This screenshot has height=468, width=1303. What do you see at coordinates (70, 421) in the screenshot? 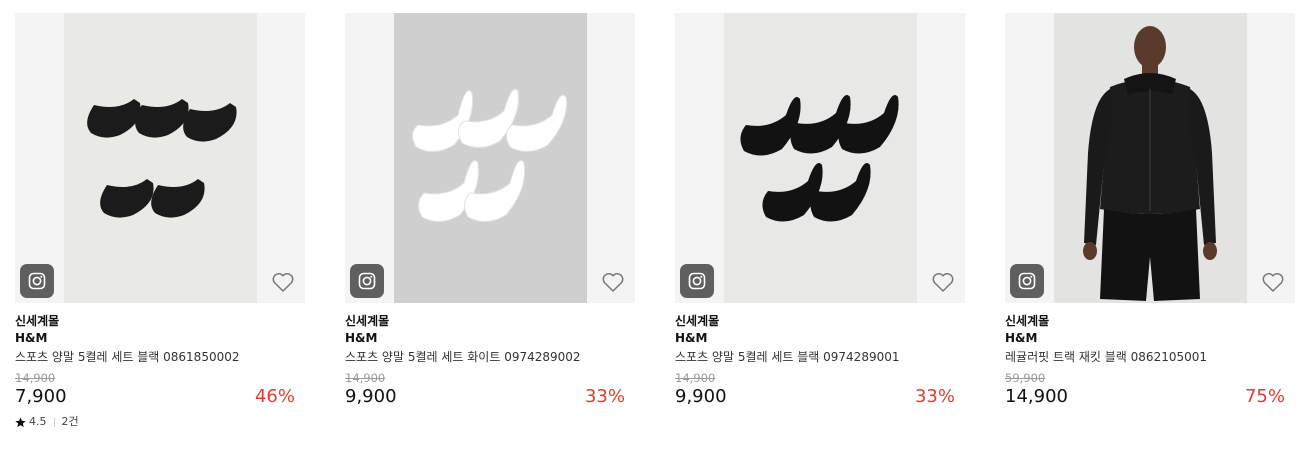
I see `review-count: 2건` at bounding box center [70, 421].